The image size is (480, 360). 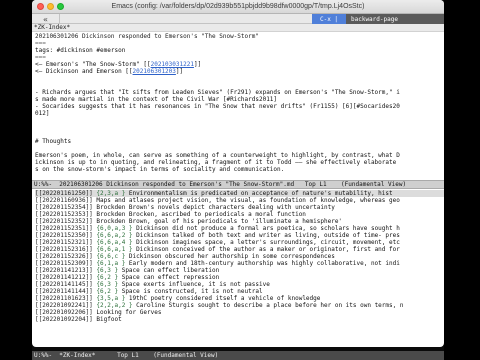 What do you see at coordinates (239, 319) in the screenshot?
I see `index-row: [[202201092204]] Bigfoot` at bounding box center [239, 319].